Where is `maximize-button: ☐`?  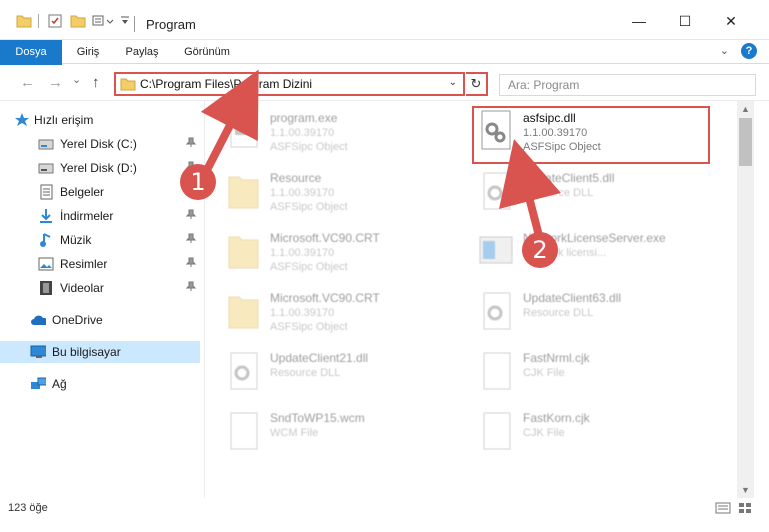
maximize-button: ☐ is located at coordinates (685, 21).